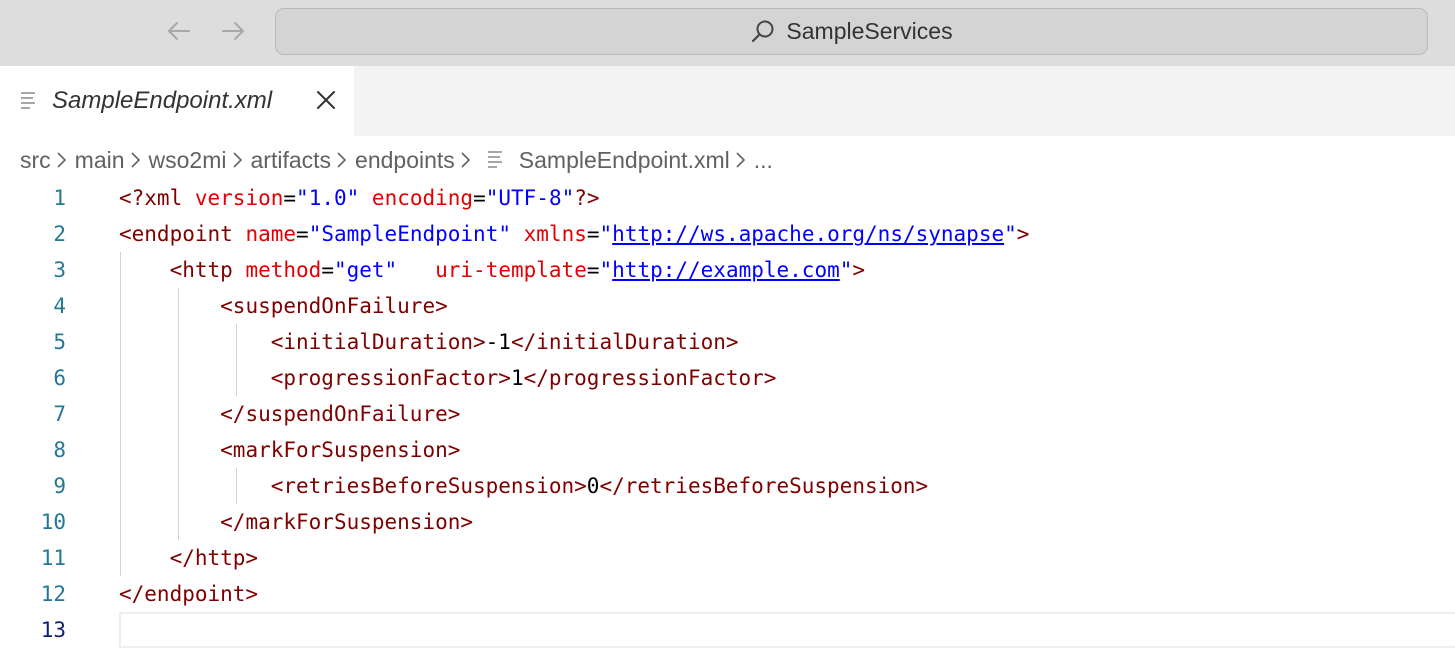 This screenshot has width=1455, height=659. I want to click on search-text: SampleServices, so click(869, 31).